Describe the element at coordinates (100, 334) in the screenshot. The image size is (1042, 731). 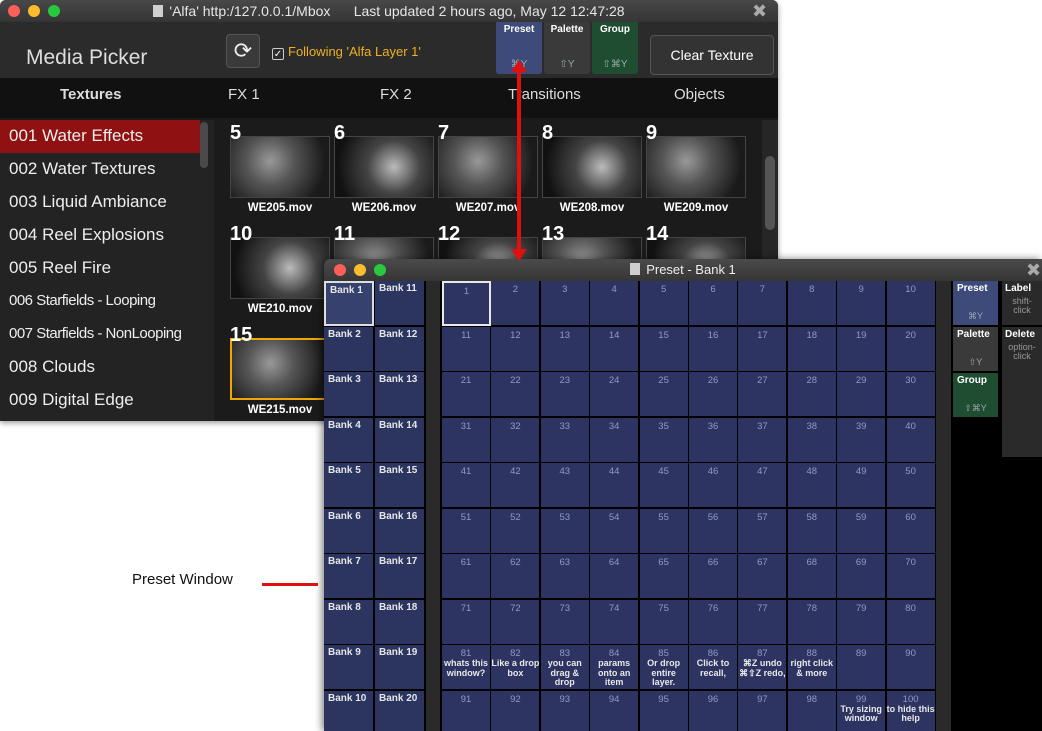
I see `folder-item: 007 Starfields - NonLooping` at that location.